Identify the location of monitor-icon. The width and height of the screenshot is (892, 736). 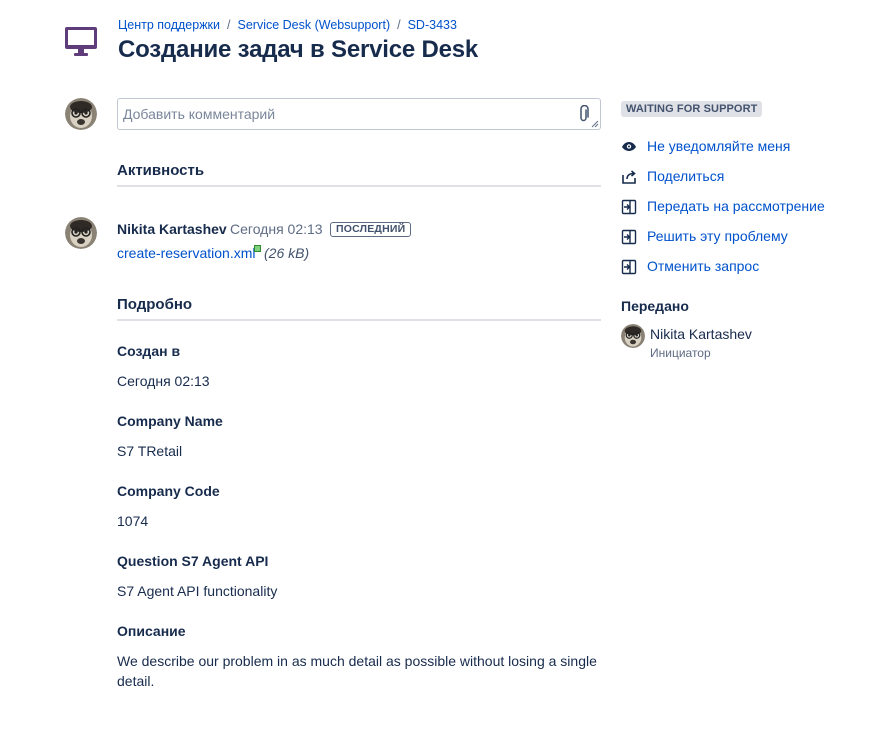
(81, 41).